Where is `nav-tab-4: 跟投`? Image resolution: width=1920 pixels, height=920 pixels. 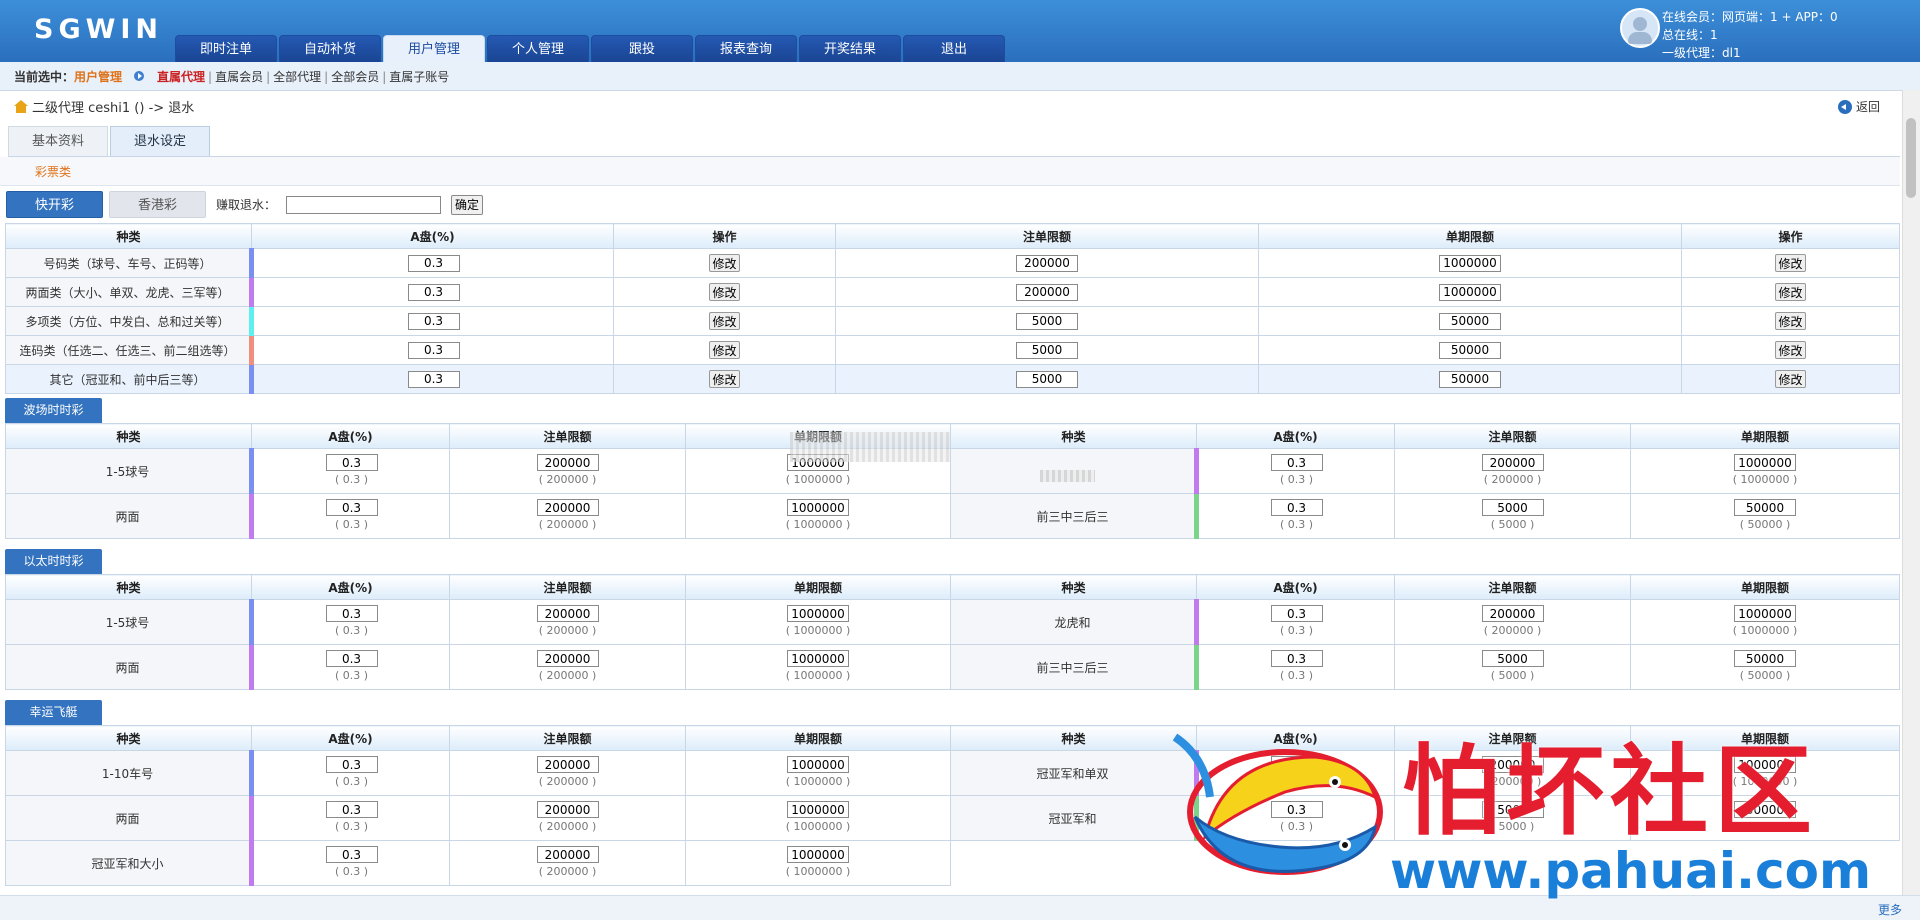
nav-tab-4: 跟投 is located at coordinates (642, 48).